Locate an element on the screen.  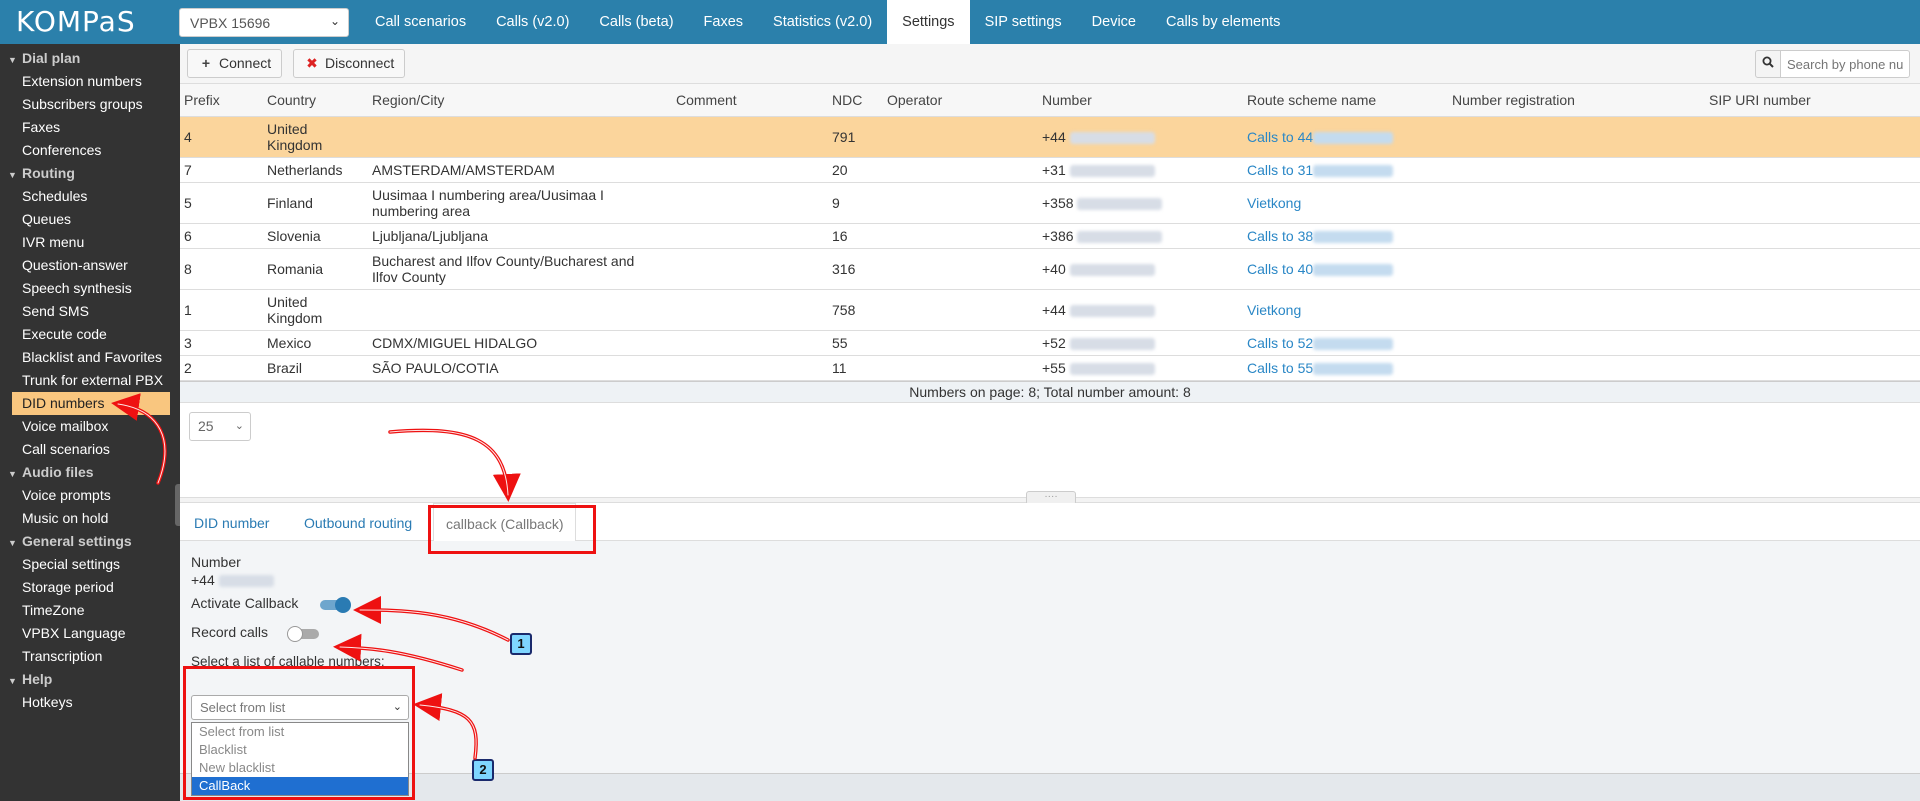
col-route-scheme: Route scheme name is located at coordinates (1311, 100).